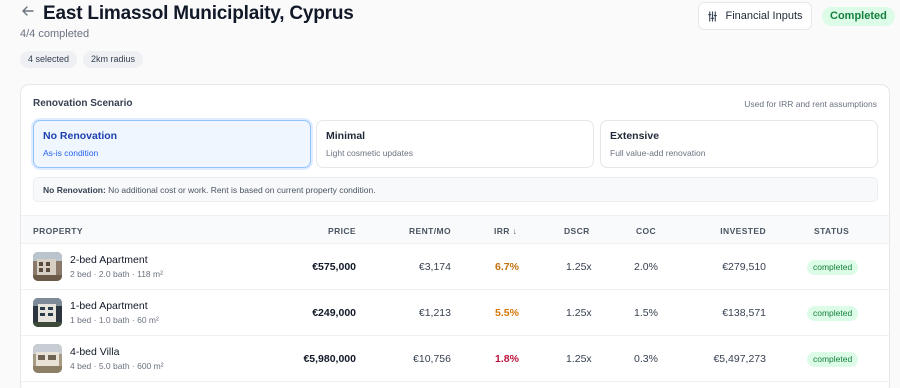  I want to click on coc-cell: 2.0%, so click(646, 267).